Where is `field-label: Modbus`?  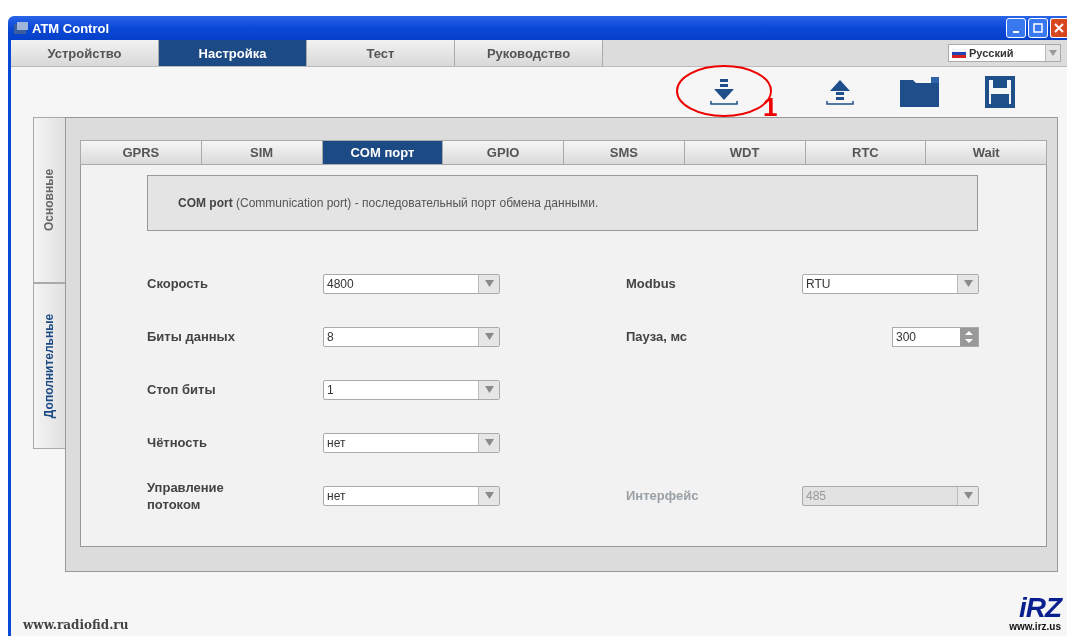
field-label: Modbus is located at coordinates (651, 283).